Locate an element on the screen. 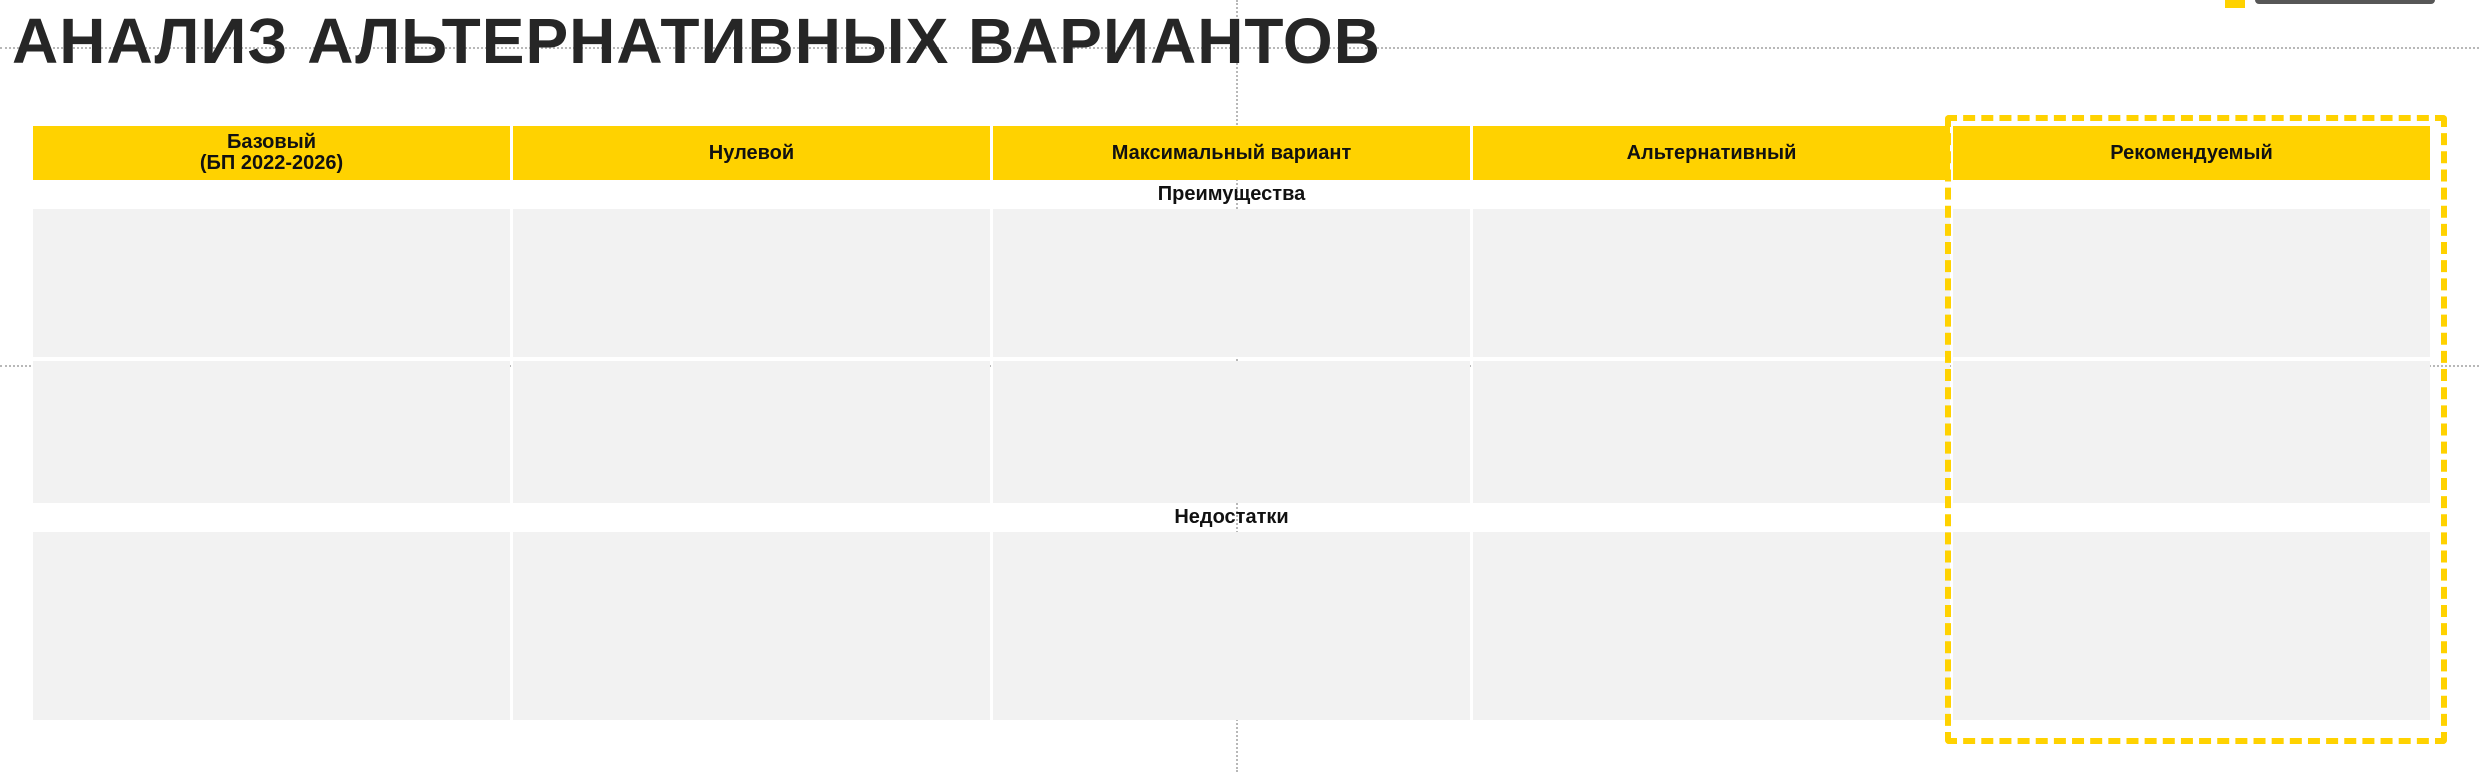 The height and width of the screenshot is (772, 2479). column-header-zero: Нулевой is located at coordinates (751, 153).